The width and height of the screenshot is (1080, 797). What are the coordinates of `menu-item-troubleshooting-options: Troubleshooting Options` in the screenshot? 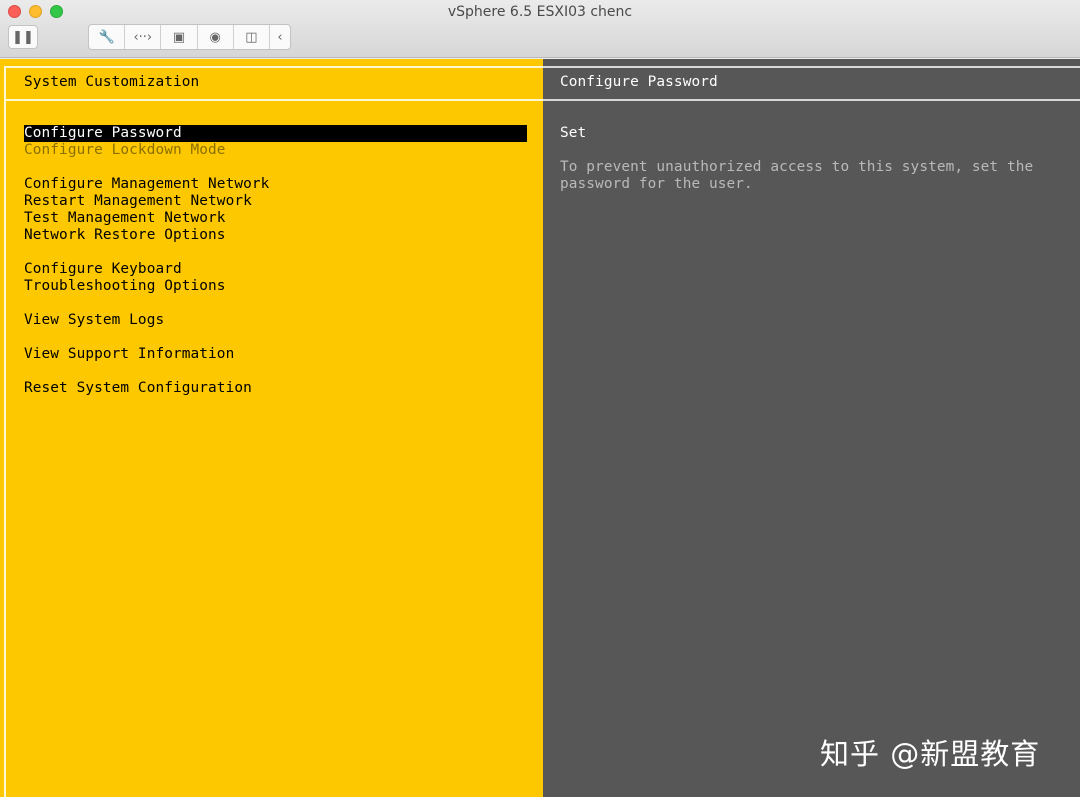 It's located at (125, 286).